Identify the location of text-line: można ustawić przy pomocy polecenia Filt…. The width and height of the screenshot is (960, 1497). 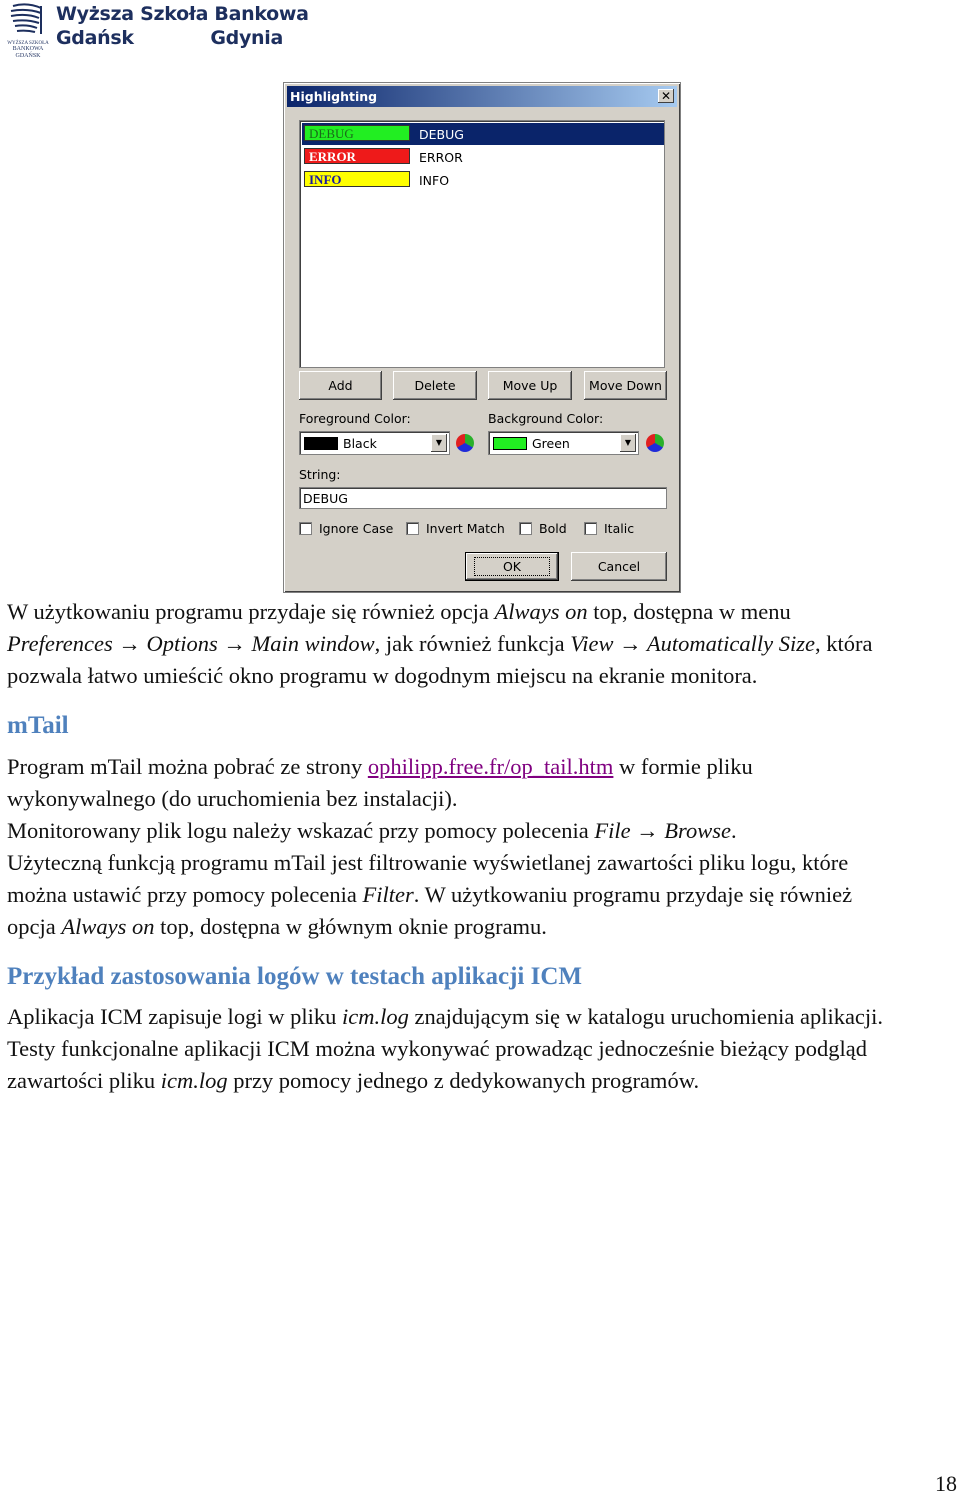
(429, 895).